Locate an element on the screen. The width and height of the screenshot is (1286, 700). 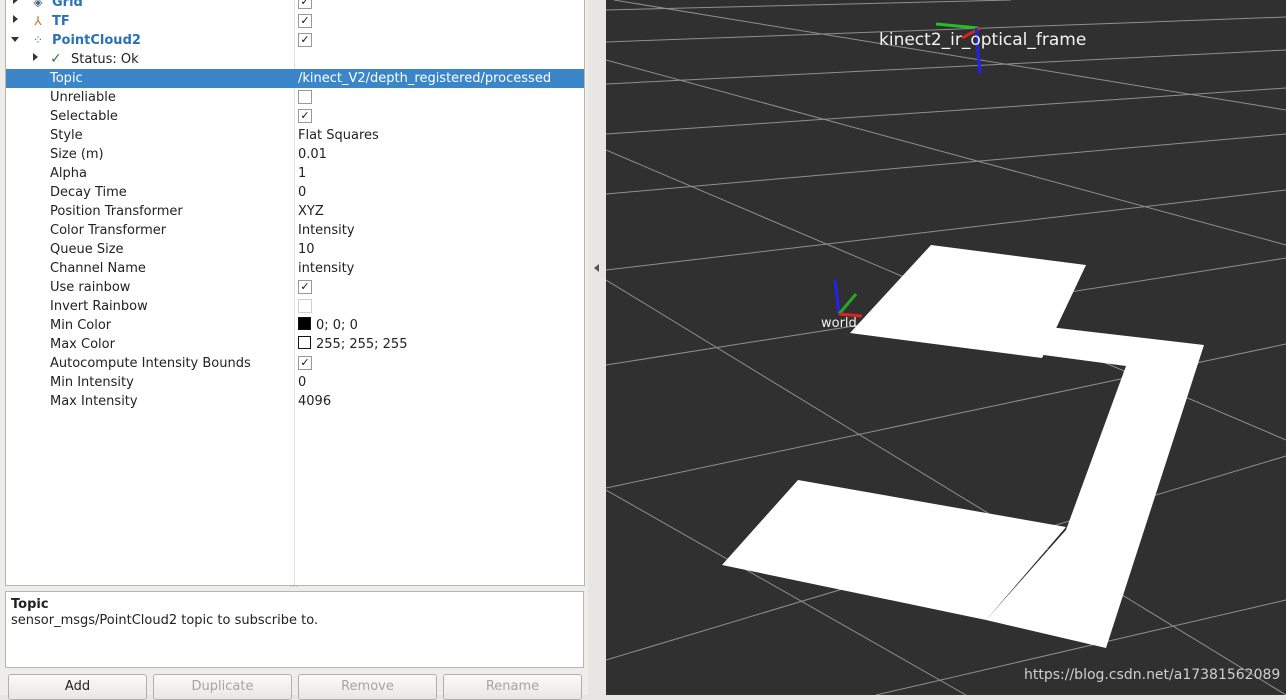
property-name: Size (m) is located at coordinates (77, 154).